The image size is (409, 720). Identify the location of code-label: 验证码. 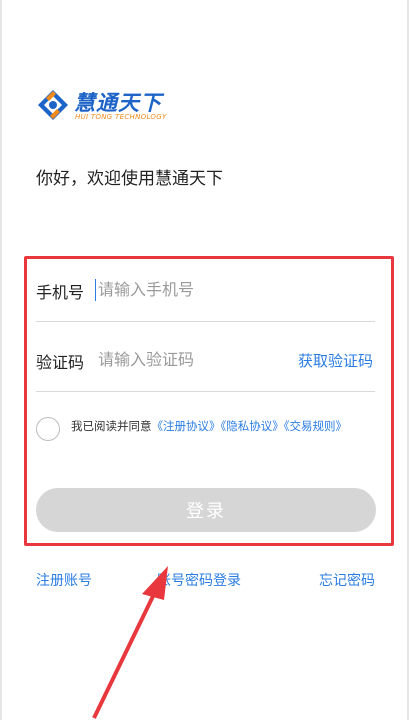
(60, 362).